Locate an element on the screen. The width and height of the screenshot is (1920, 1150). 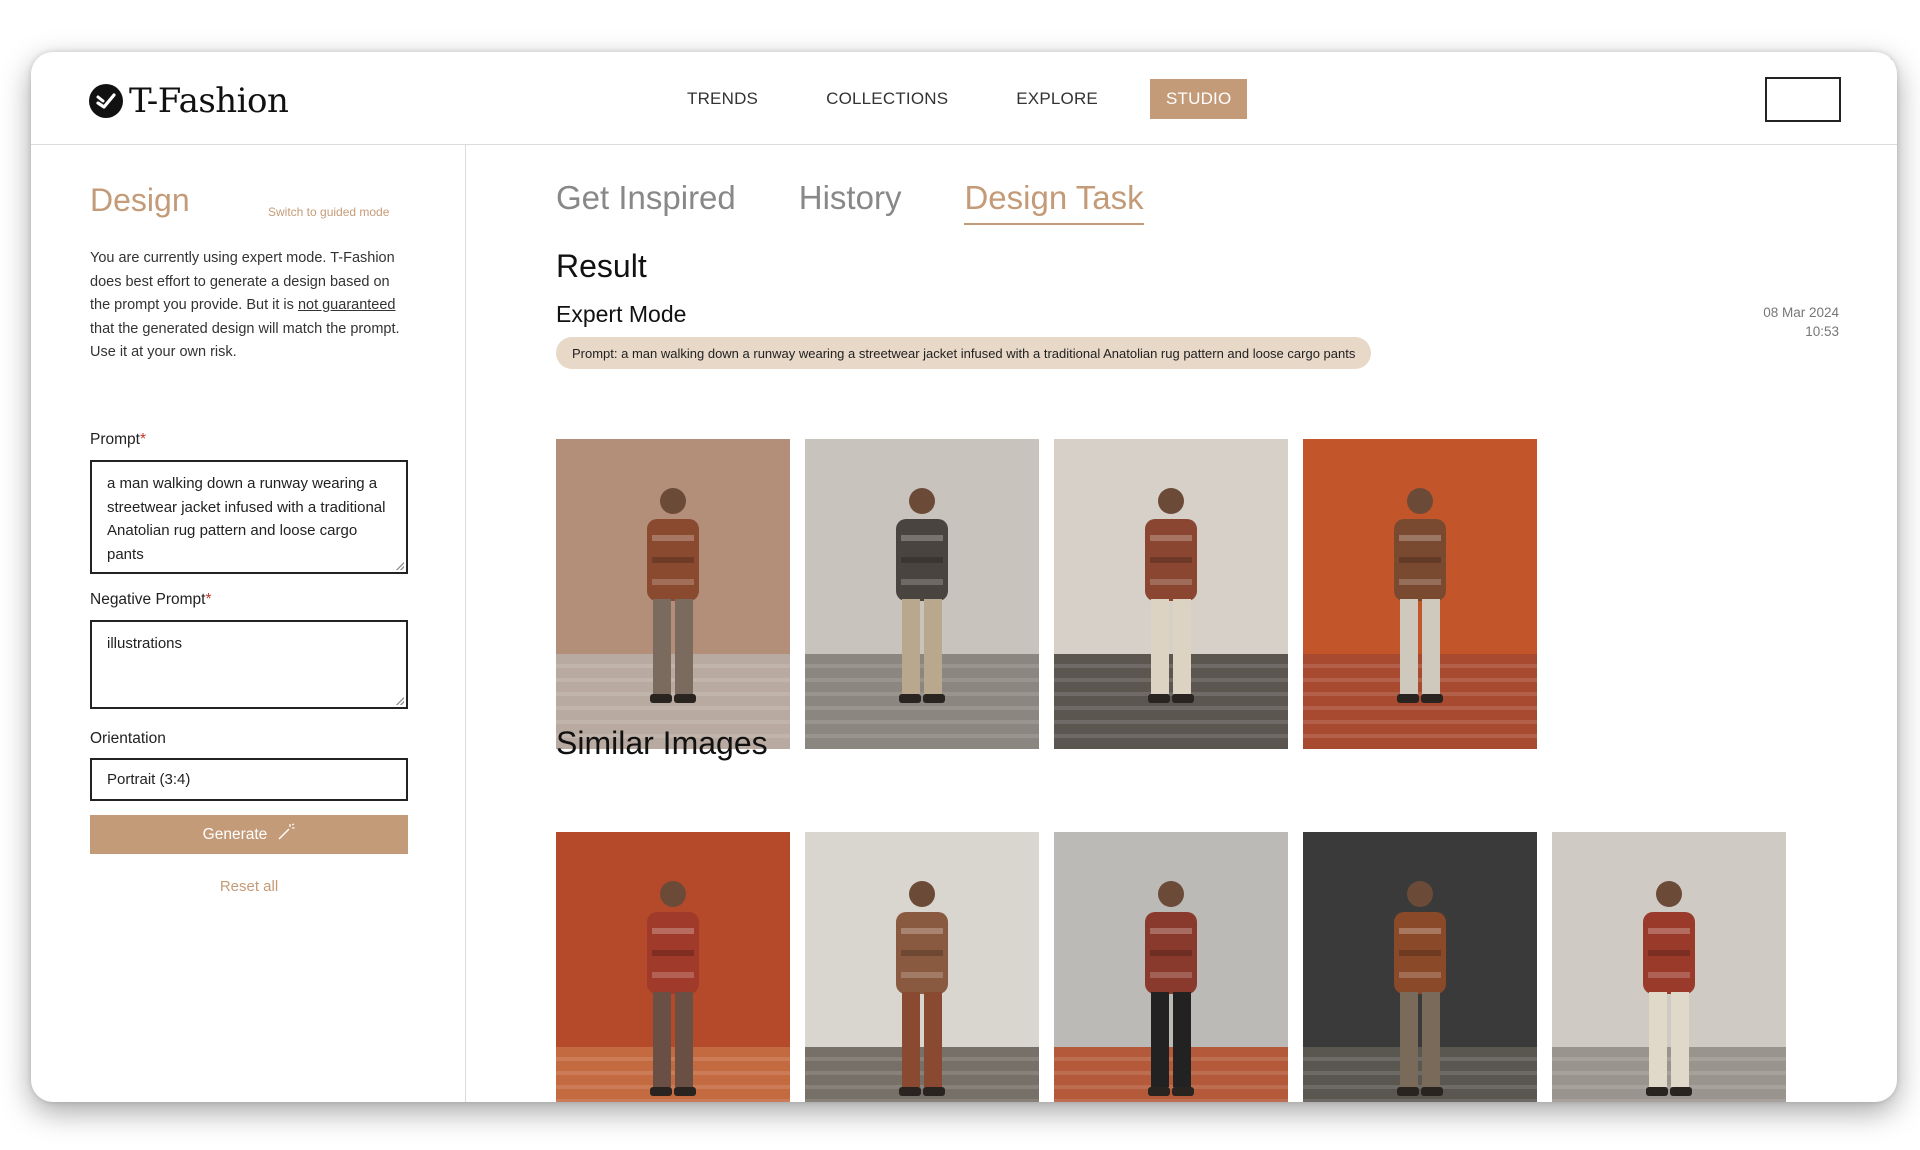
nav-collections: COLLECTIONS is located at coordinates (887, 99).